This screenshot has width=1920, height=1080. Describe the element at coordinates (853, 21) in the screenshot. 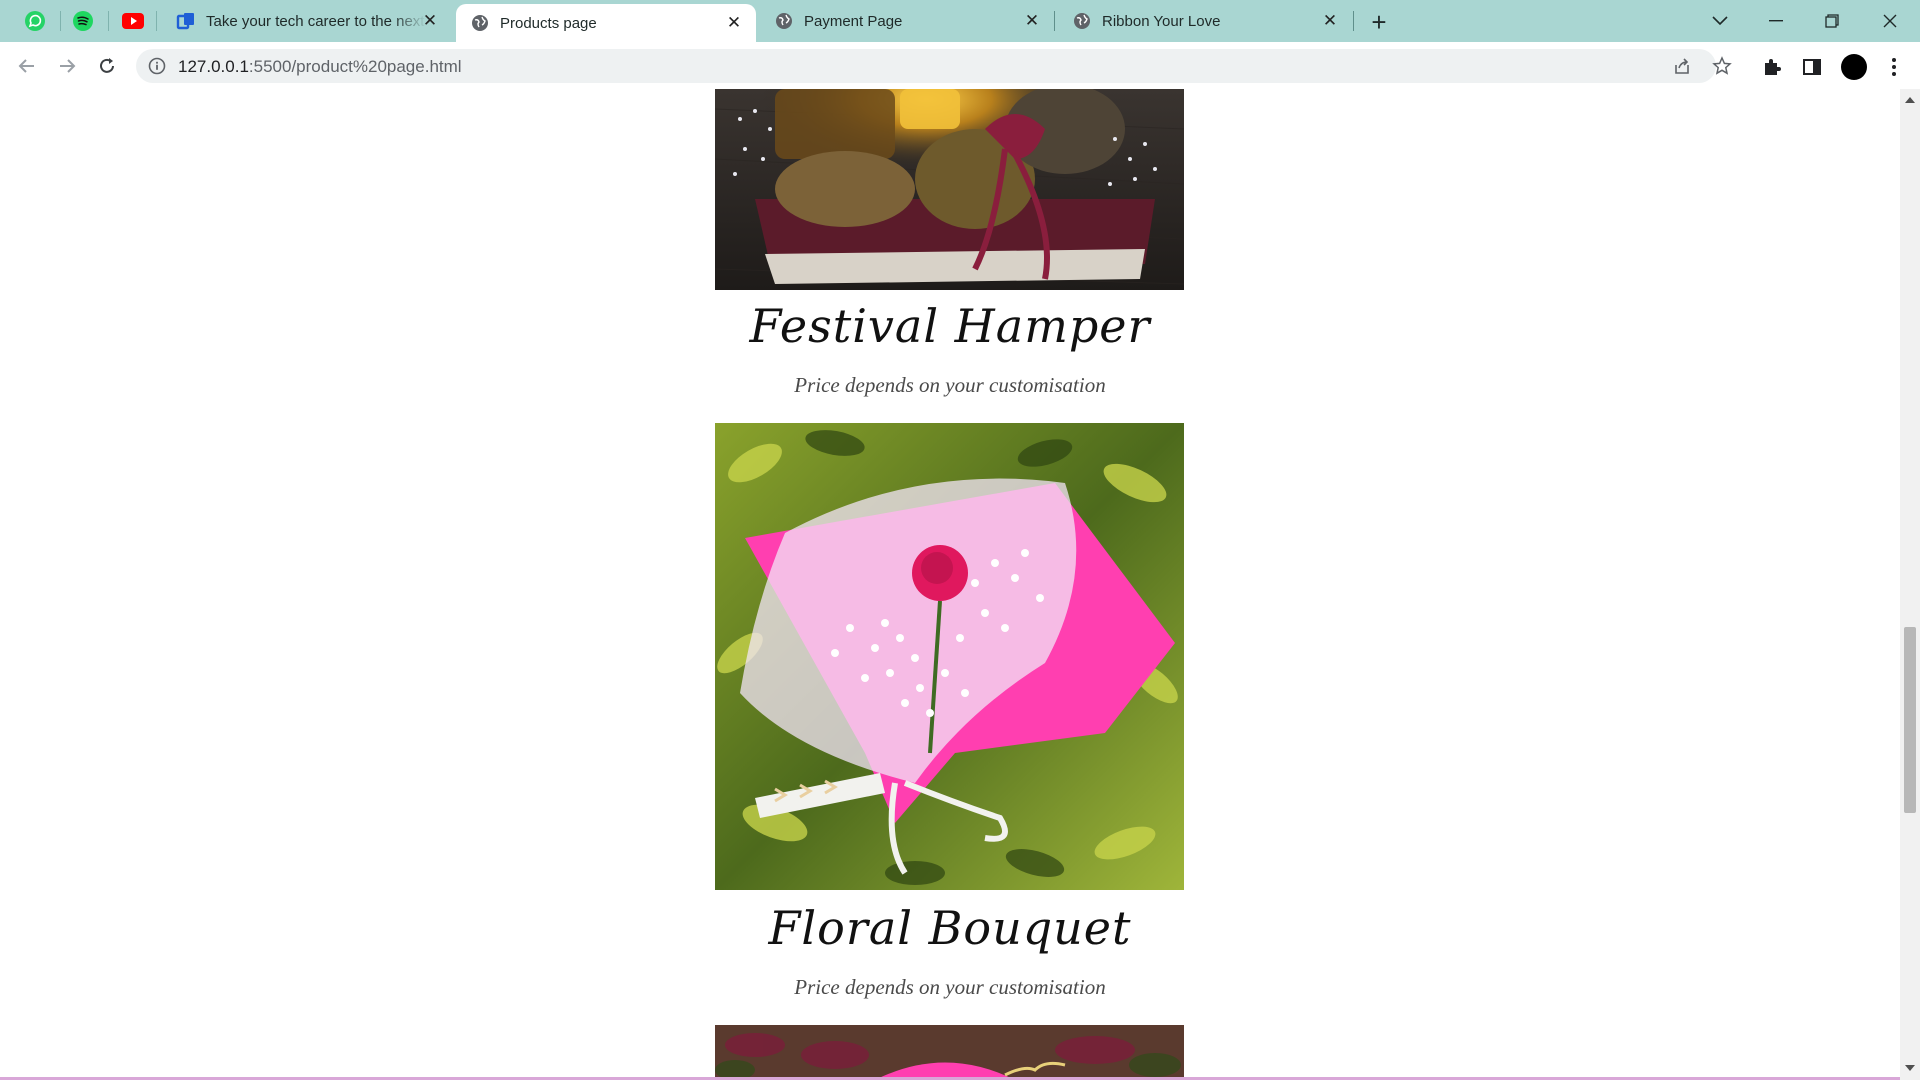

I see `tab-title: Payment Page` at that location.